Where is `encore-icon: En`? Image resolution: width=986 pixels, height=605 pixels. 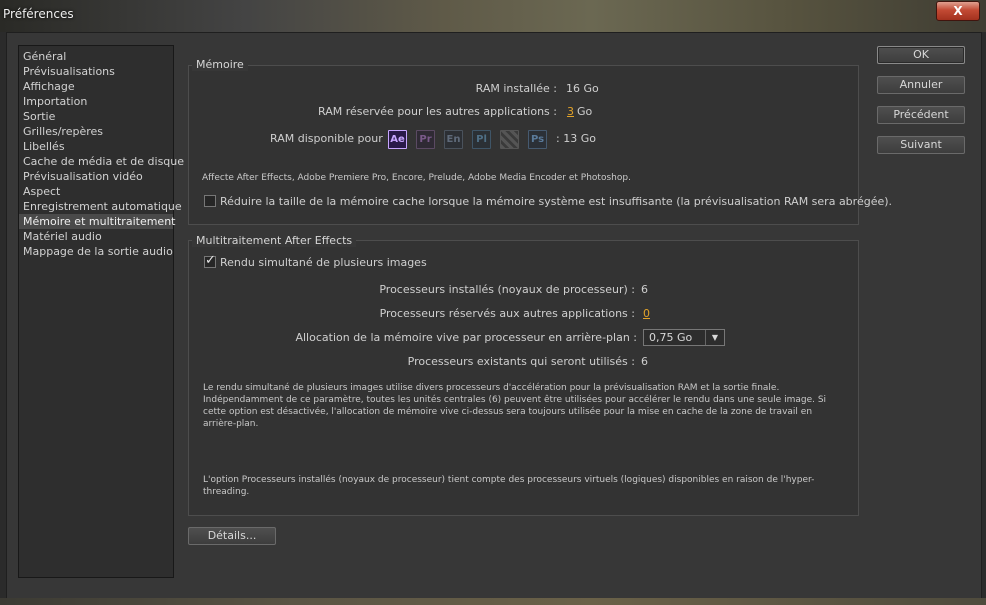 encore-icon: En is located at coordinates (453, 139).